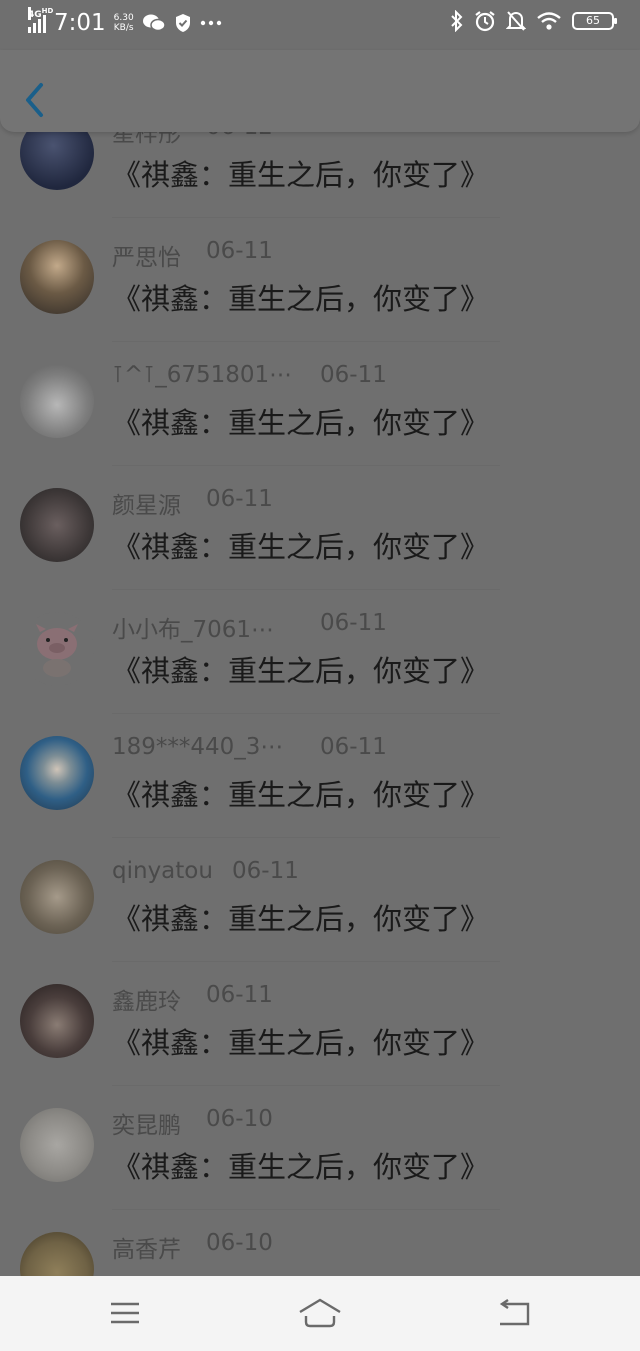 The height and width of the screenshot is (1351, 640). What do you see at coordinates (146, 1247) in the screenshot?
I see `comment-username: 高香芹` at bounding box center [146, 1247].